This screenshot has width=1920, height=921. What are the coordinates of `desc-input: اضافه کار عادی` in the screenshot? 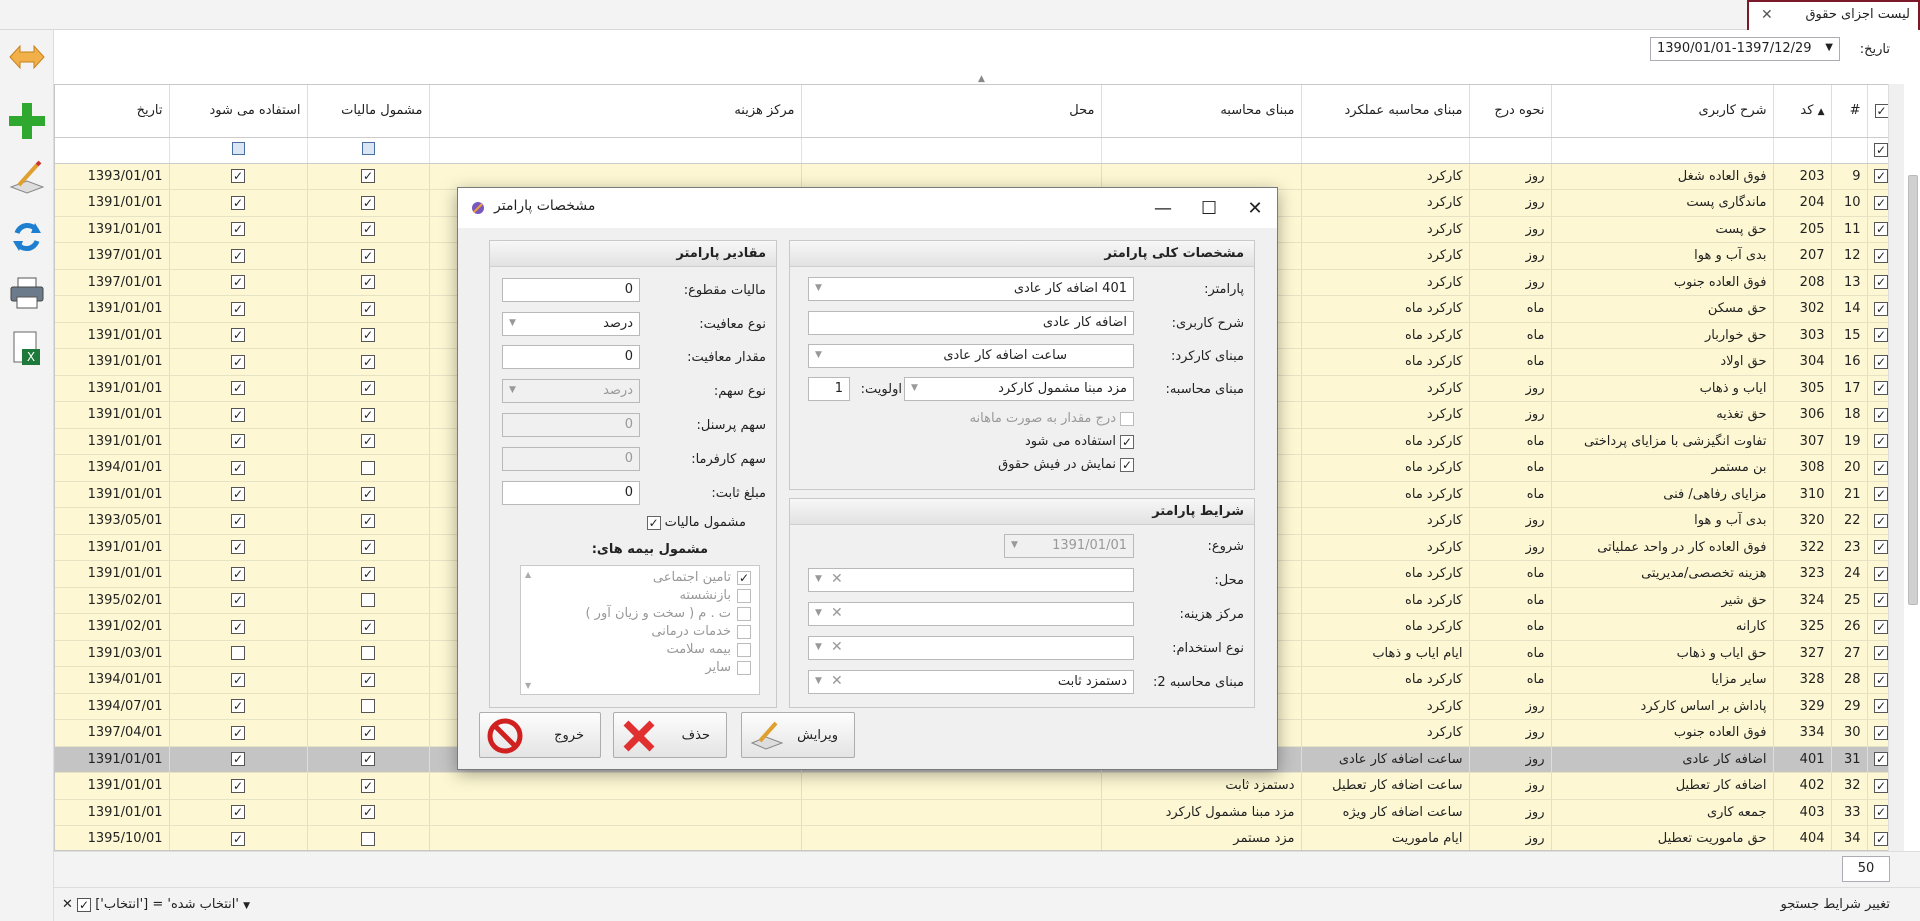 It's located at (971, 323).